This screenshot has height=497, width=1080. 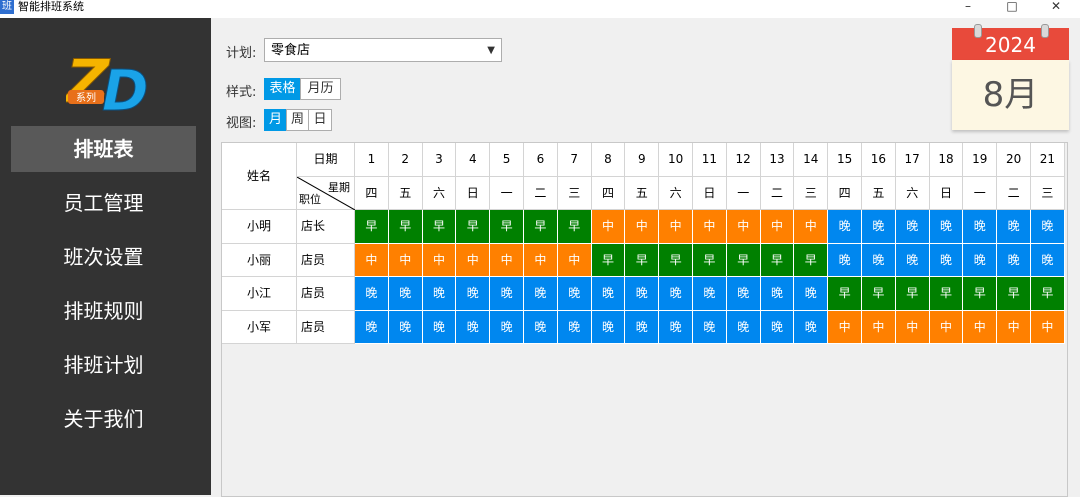 I want to click on weekday-cell: 五, so click(x=405, y=193).